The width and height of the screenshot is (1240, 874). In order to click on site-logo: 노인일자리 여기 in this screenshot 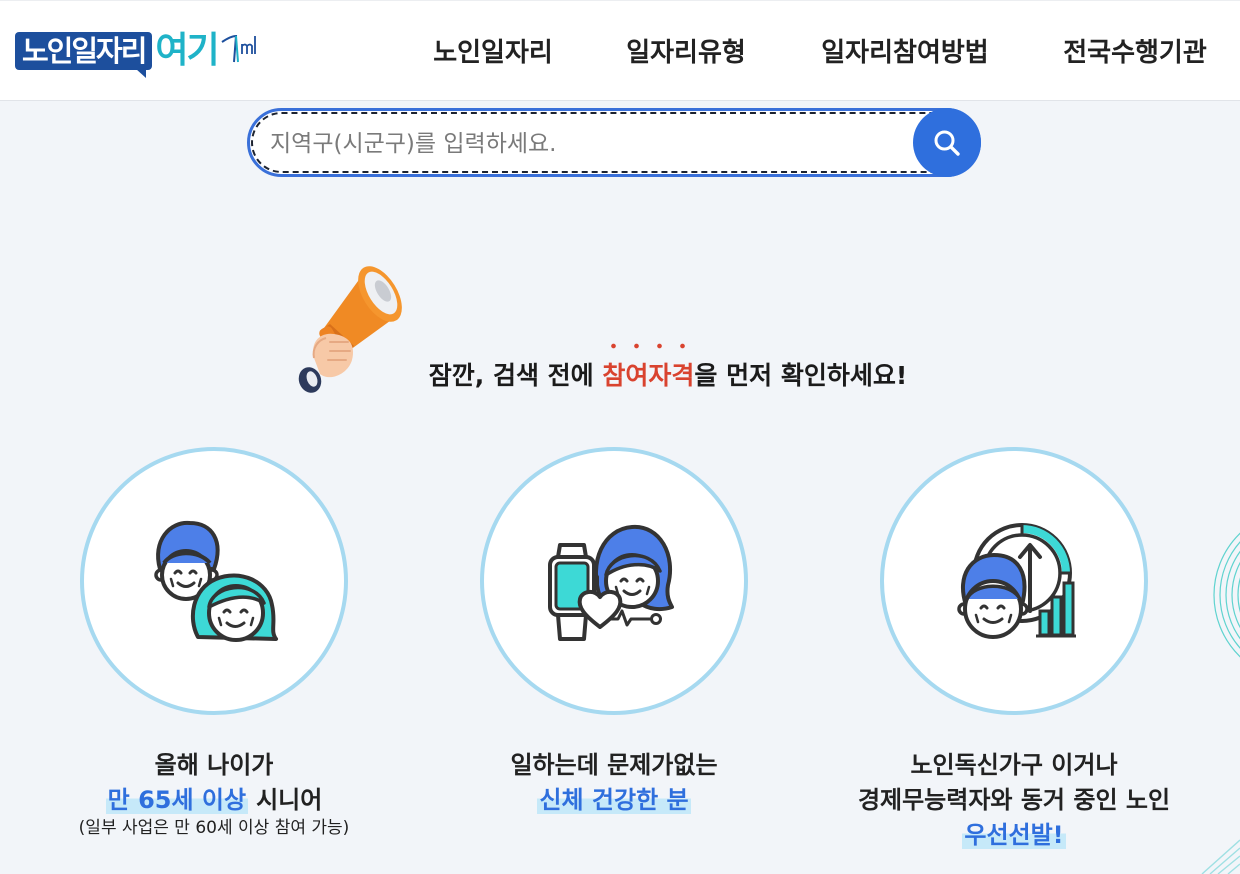, I will do `click(137, 53)`.